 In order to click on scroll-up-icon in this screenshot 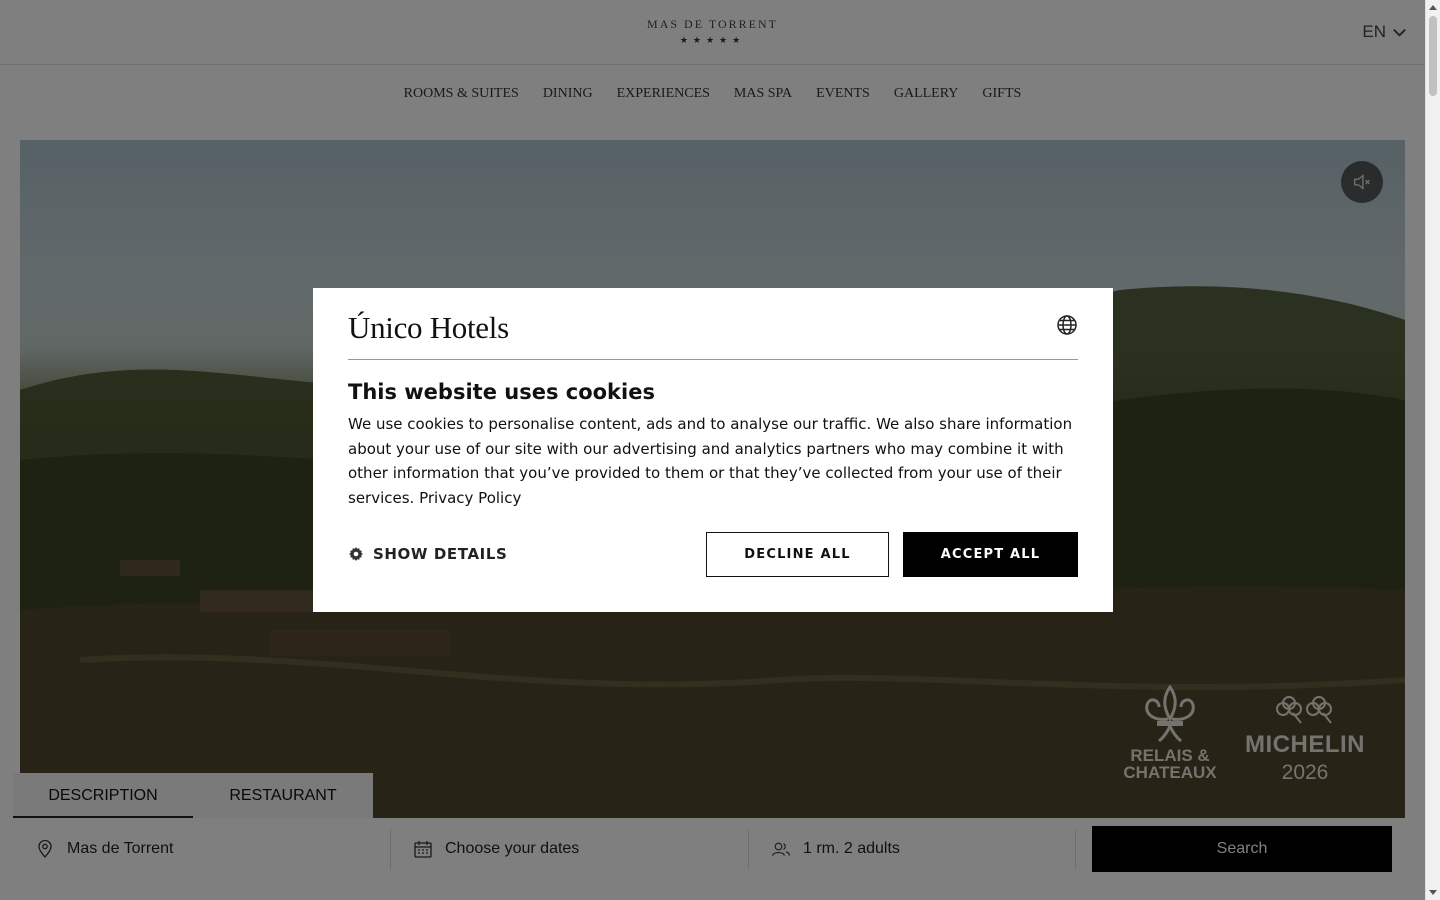, I will do `click(1433, 7)`.